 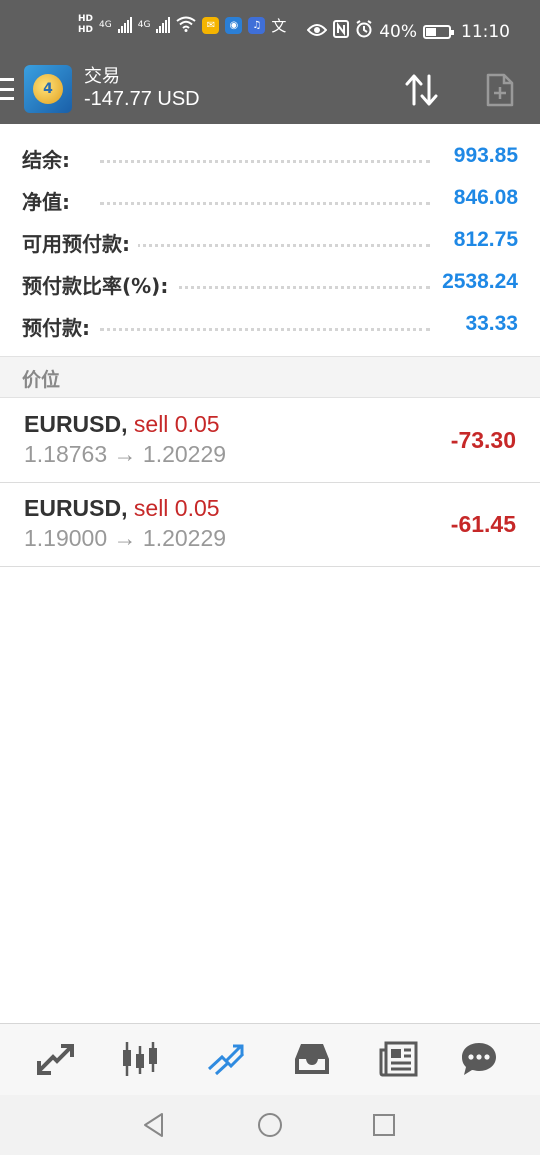 I want to click on status-bar: HD HD 4G 4G ✉ ◉ ♫ 文 40% 11:10, so click(x=270, y=31).